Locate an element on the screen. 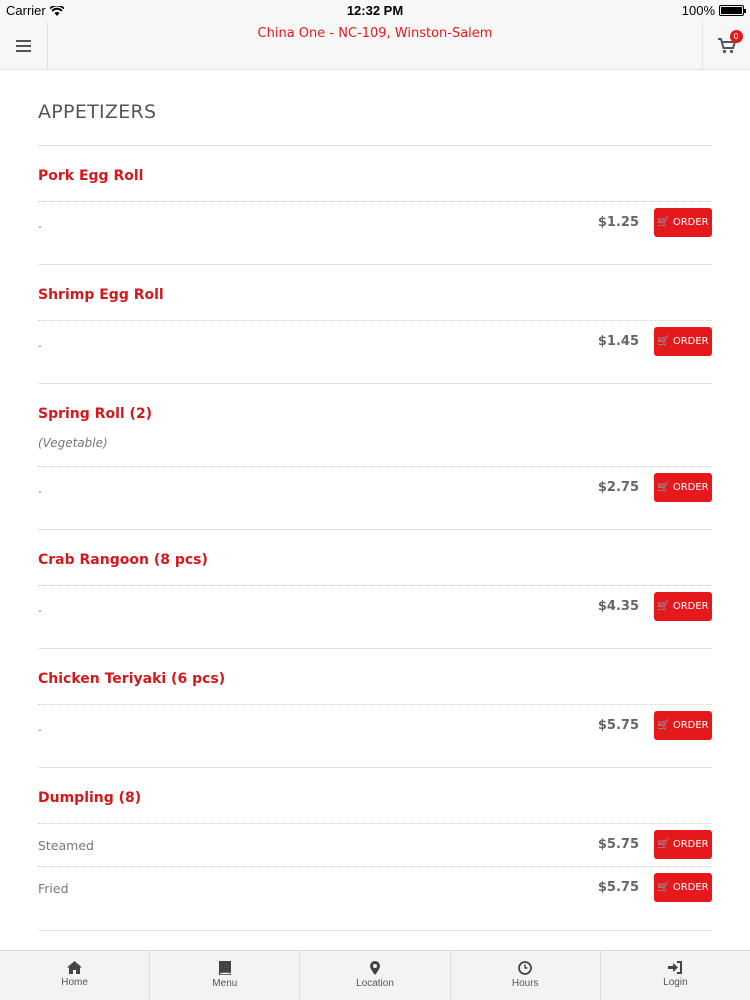 The height and width of the screenshot is (1000, 750). home-icon is located at coordinates (75, 967).